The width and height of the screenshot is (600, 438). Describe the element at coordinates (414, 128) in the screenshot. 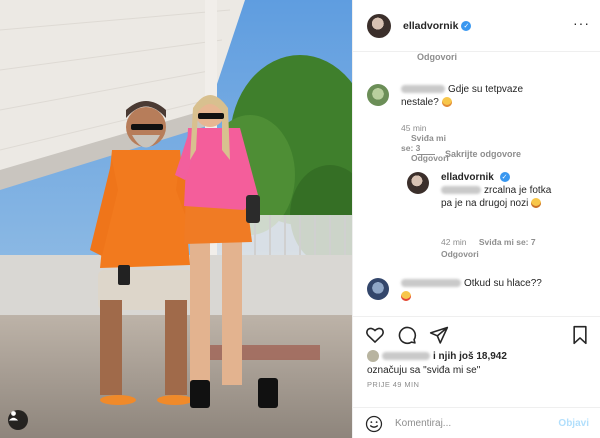

I see `comment-time: 45 min` at that location.